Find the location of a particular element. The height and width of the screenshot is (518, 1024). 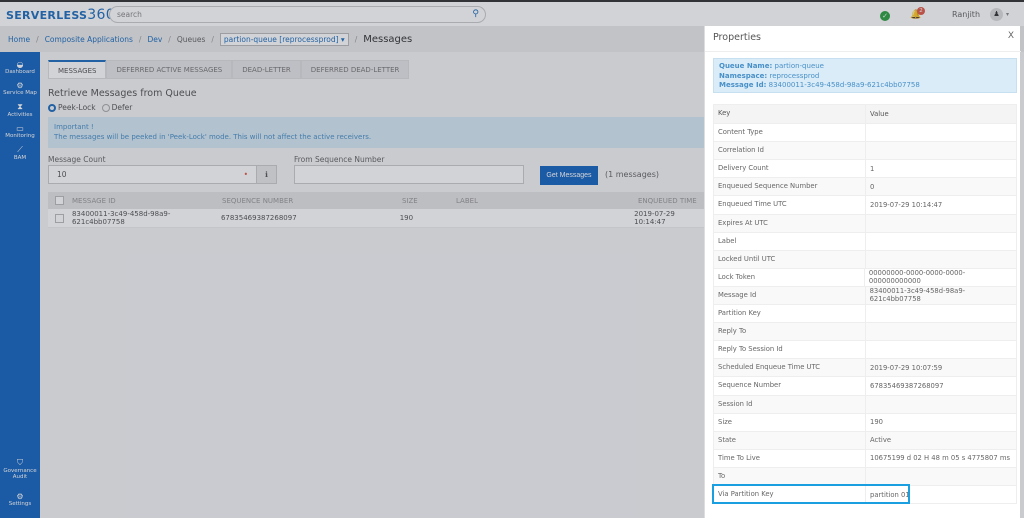

property-row: Size 190 is located at coordinates (865, 421).